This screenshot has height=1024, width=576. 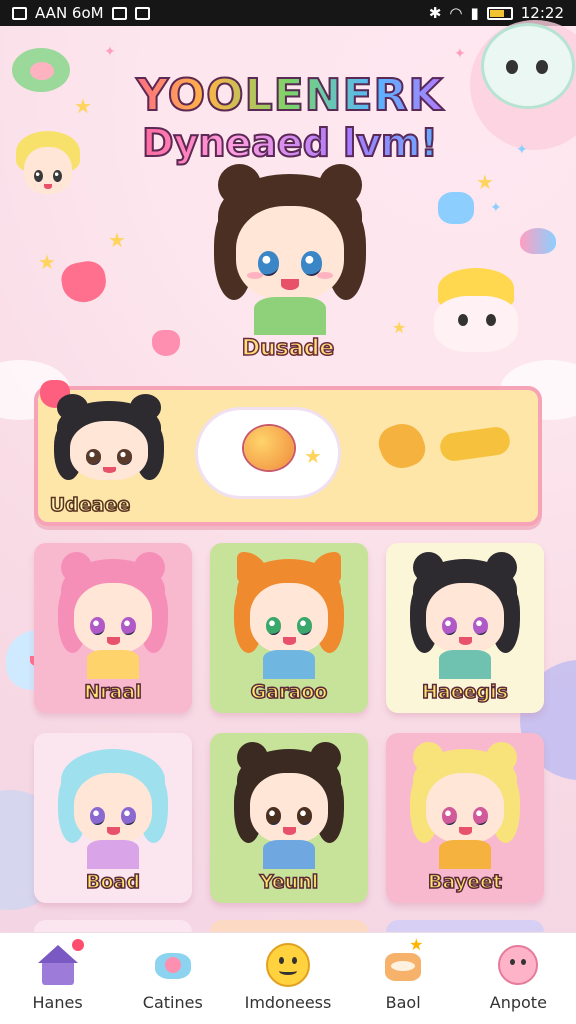 What do you see at coordinates (435, 13) in the screenshot?
I see `bluetooth-icon: ✱` at bounding box center [435, 13].